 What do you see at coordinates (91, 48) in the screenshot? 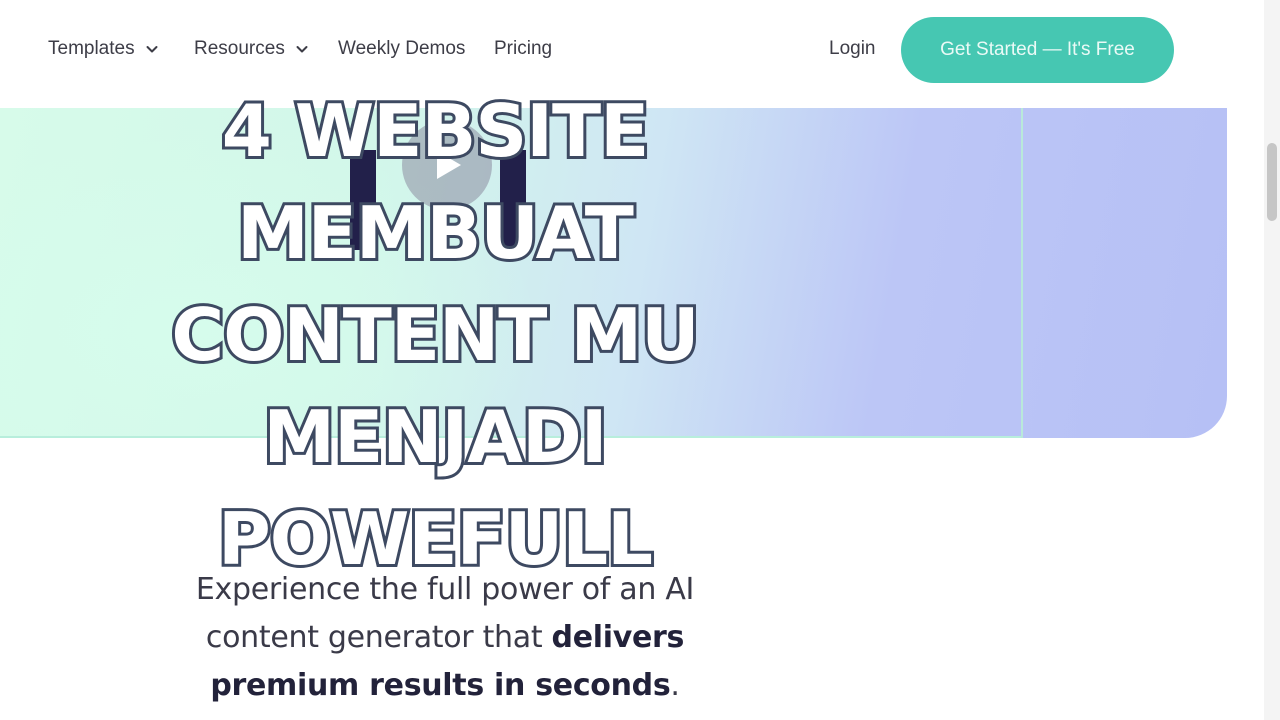
I see `nav-templates-label: Templates` at bounding box center [91, 48].